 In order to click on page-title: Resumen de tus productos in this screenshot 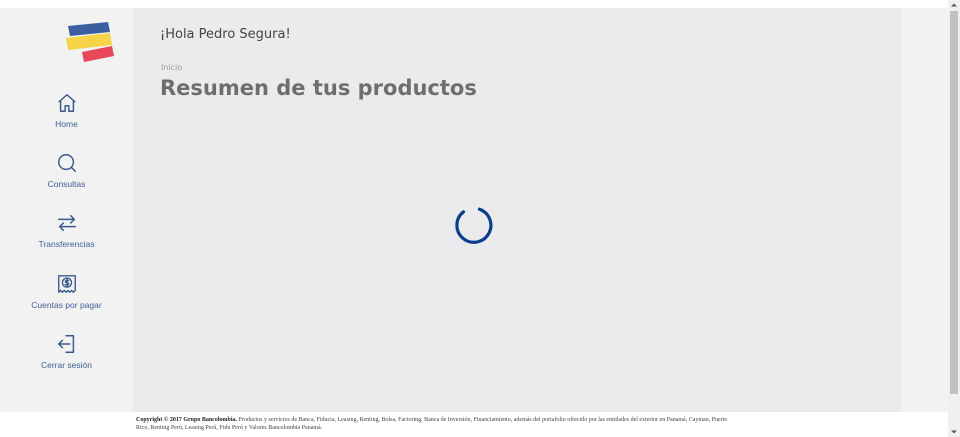, I will do `click(318, 88)`.